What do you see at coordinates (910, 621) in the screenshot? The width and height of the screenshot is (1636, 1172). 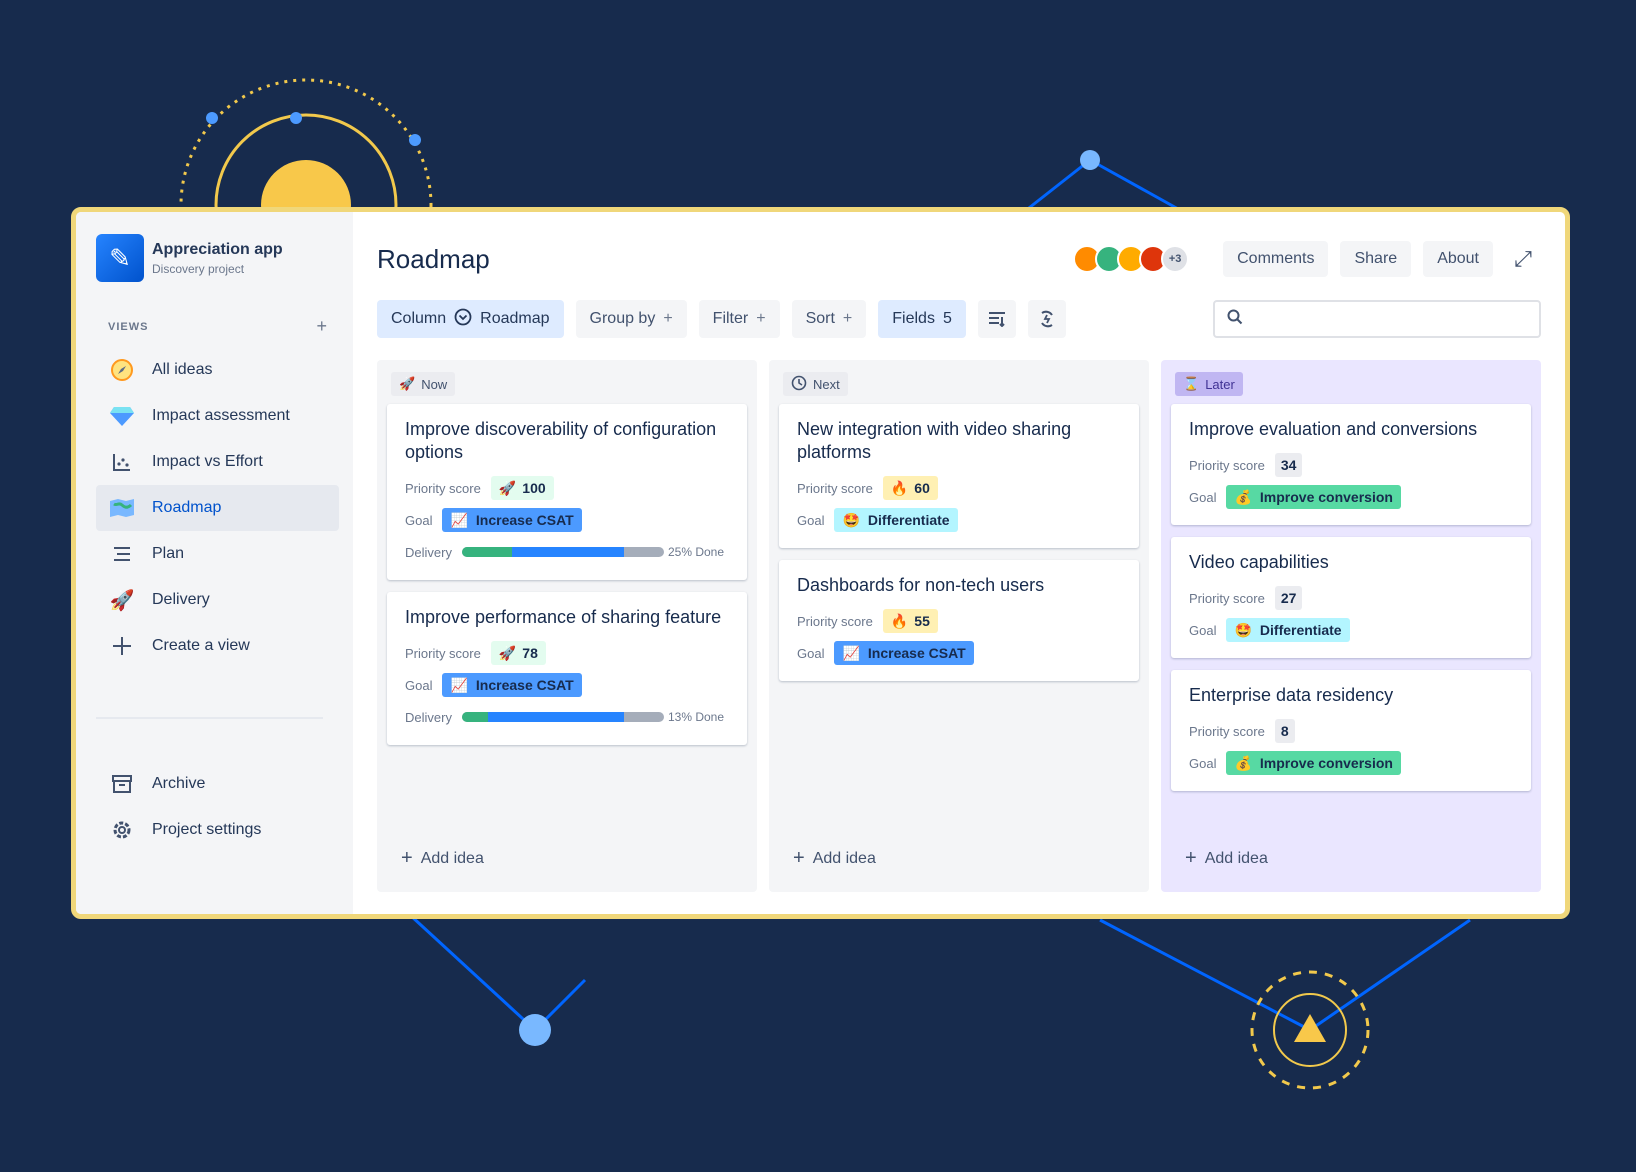 I see `priority-score-badge: 🔥 55` at bounding box center [910, 621].